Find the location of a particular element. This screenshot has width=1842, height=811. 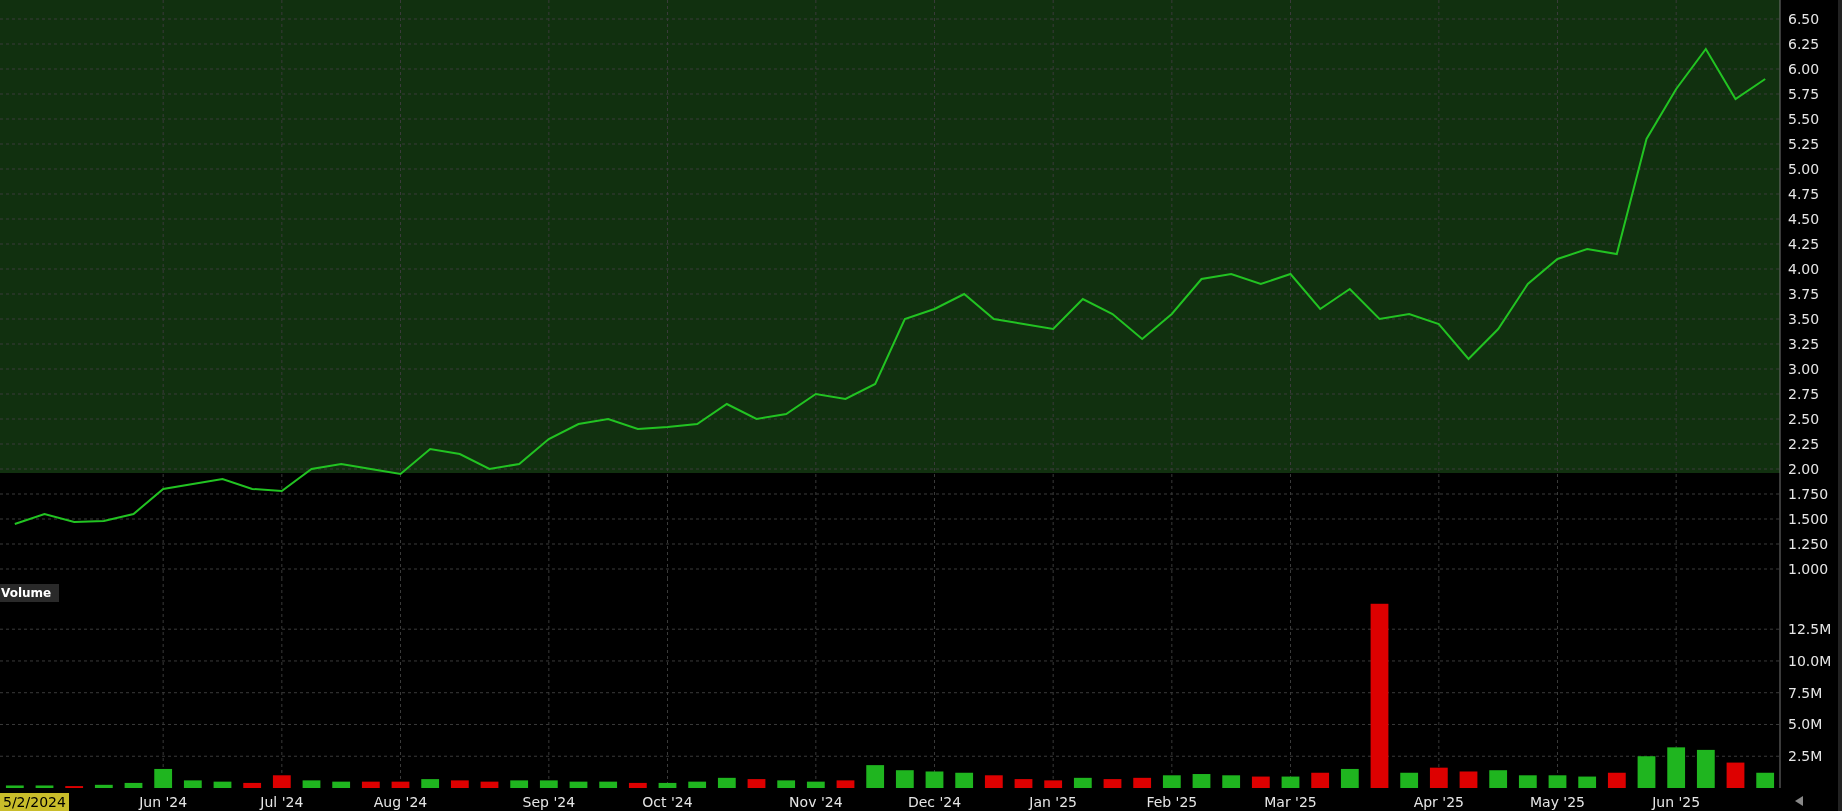

cursor-date-label: 5/2/2024 is located at coordinates (34, 802).